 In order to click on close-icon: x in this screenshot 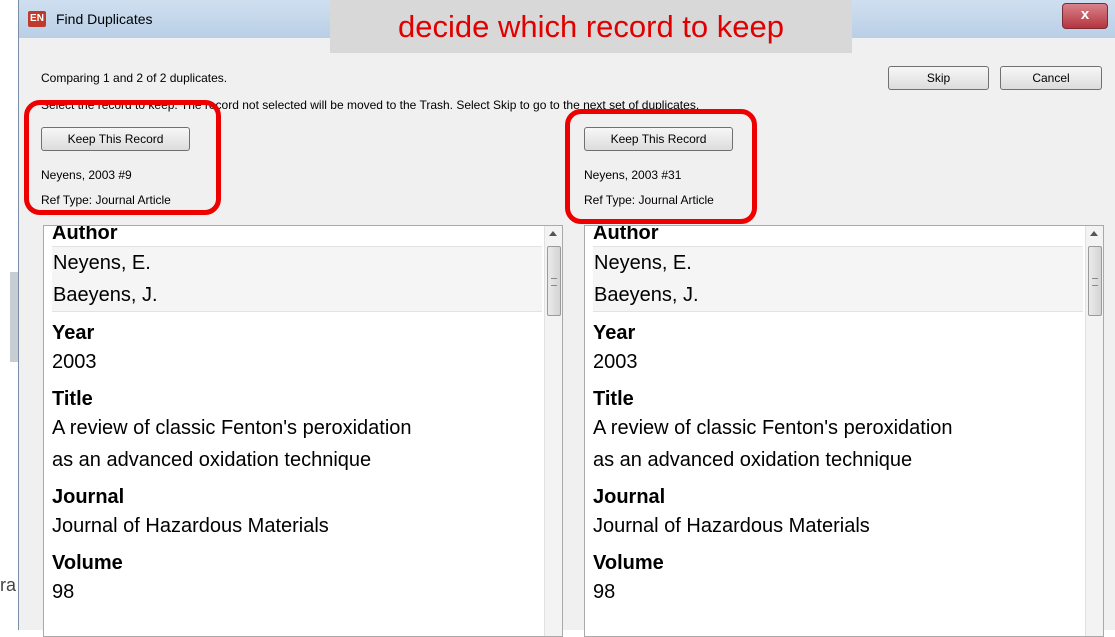, I will do `click(1085, 16)`.